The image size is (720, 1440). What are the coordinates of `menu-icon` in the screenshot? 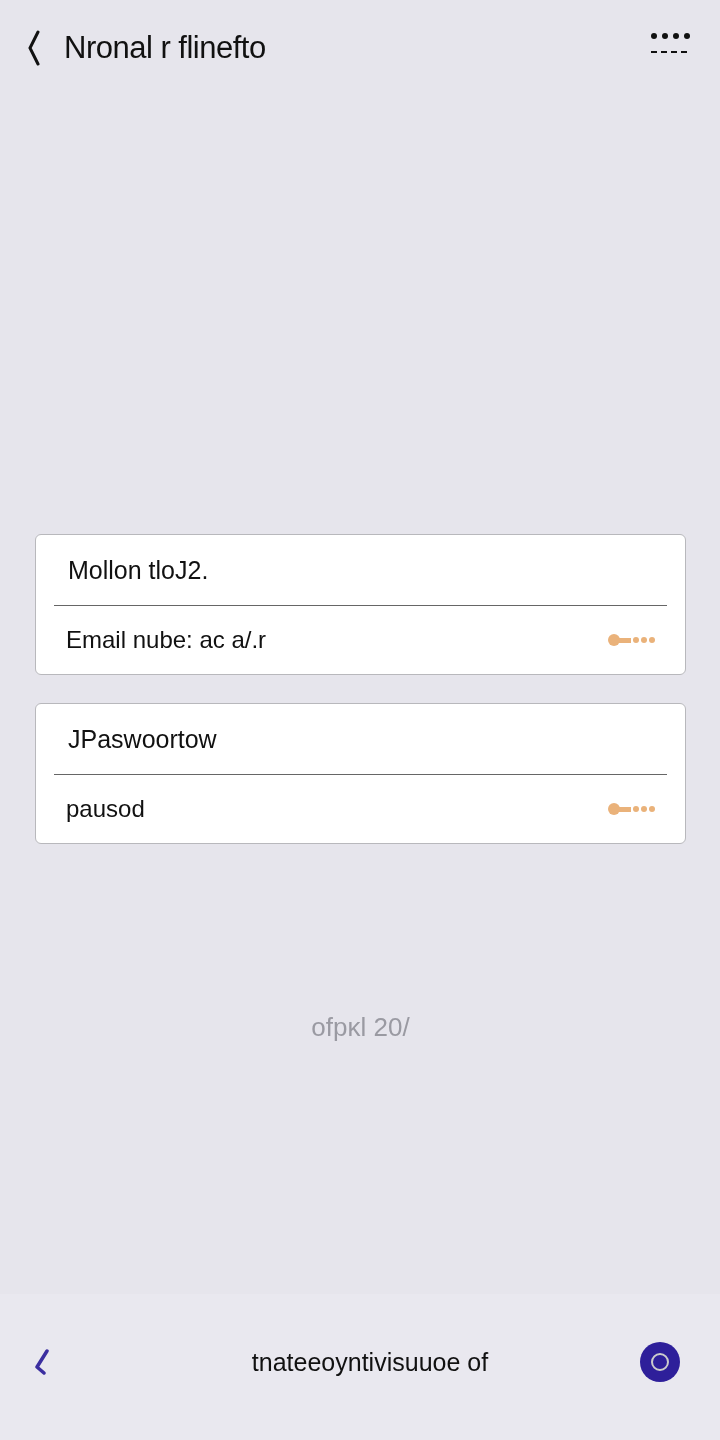 It's located at (671, 44).